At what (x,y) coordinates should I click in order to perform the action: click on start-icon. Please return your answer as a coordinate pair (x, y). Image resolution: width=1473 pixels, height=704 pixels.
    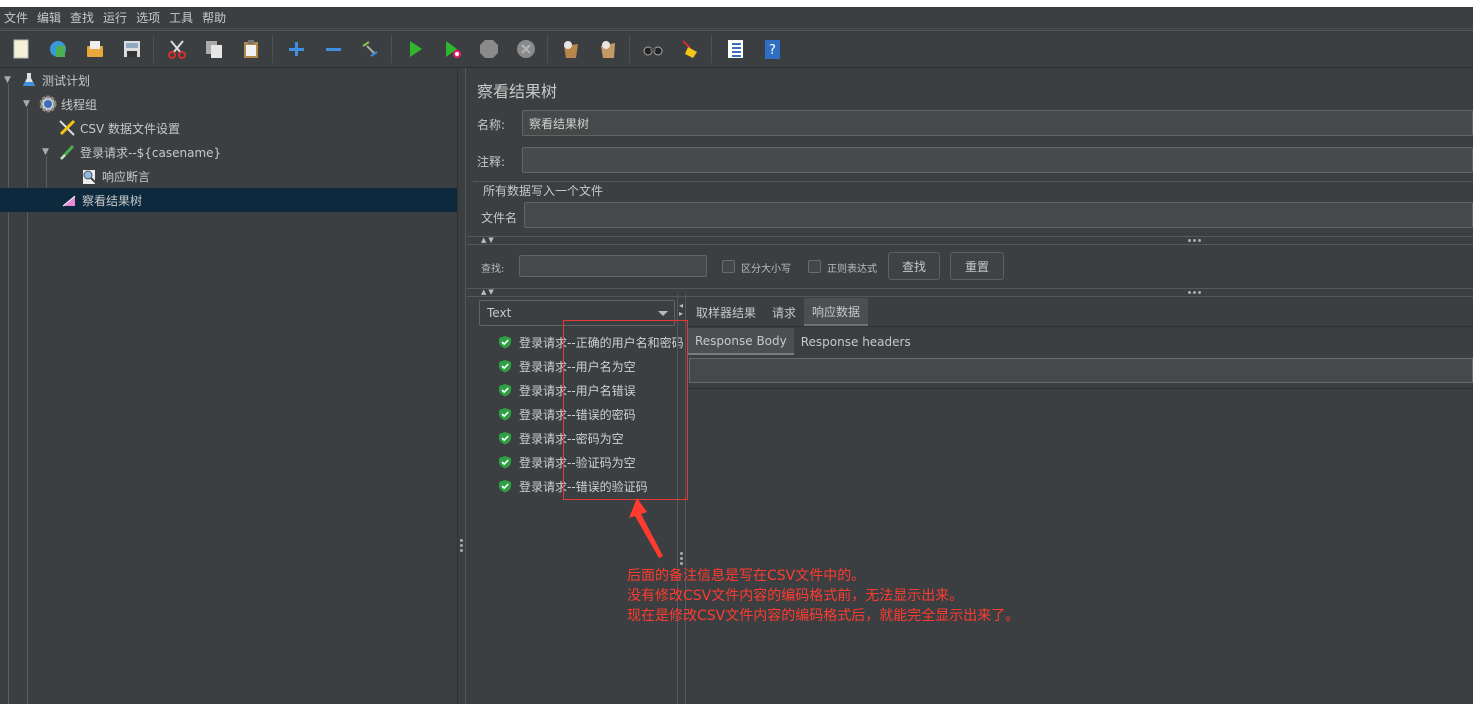
    Looking at the image, I should click on (416, 49).